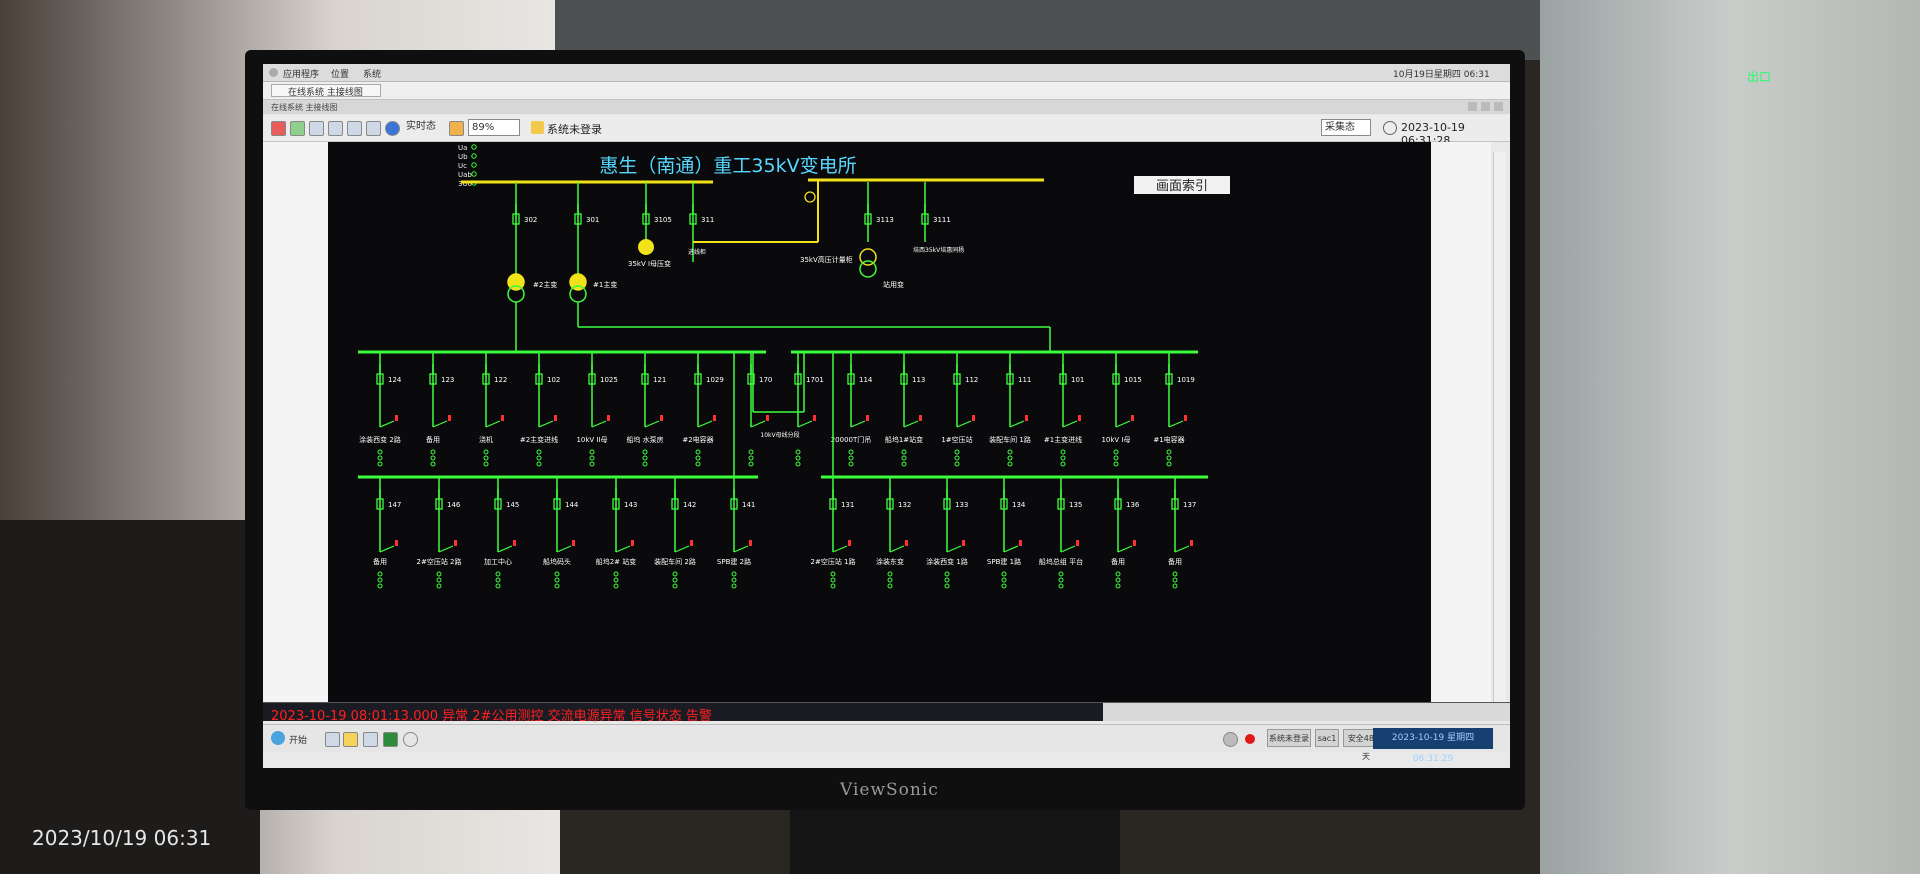  Describe the element at coordinates (1133, 505) in the screenshot. I see `breaker-number: 136` at that location.